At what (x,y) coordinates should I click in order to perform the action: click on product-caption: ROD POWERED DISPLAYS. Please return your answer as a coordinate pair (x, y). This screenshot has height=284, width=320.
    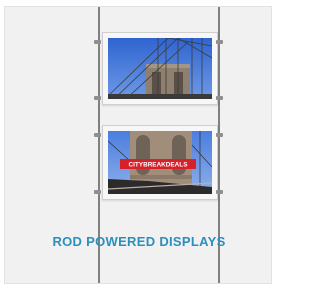
    Looking at the image, I should click on (138, 241).